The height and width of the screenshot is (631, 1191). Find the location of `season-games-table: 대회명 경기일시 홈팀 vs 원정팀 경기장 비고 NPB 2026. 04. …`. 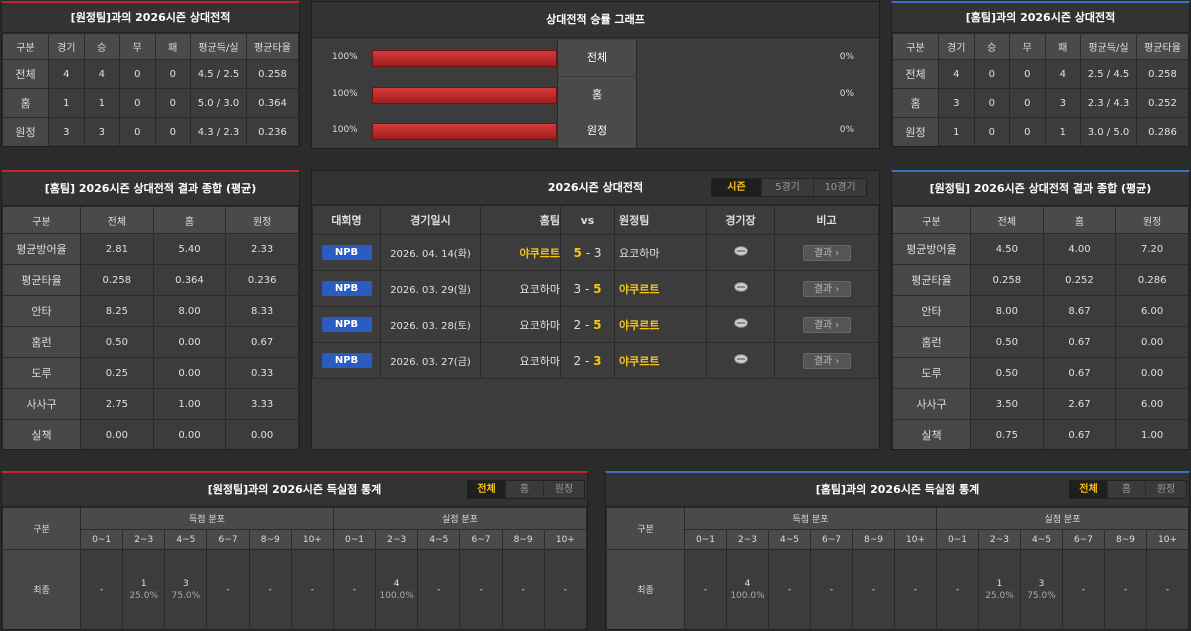

season-games-table: 대회명 경기일시 홈팀 vs 원정팀 경기장 비고 NPB 2026. 04. … is located at coordinates (595, 292).